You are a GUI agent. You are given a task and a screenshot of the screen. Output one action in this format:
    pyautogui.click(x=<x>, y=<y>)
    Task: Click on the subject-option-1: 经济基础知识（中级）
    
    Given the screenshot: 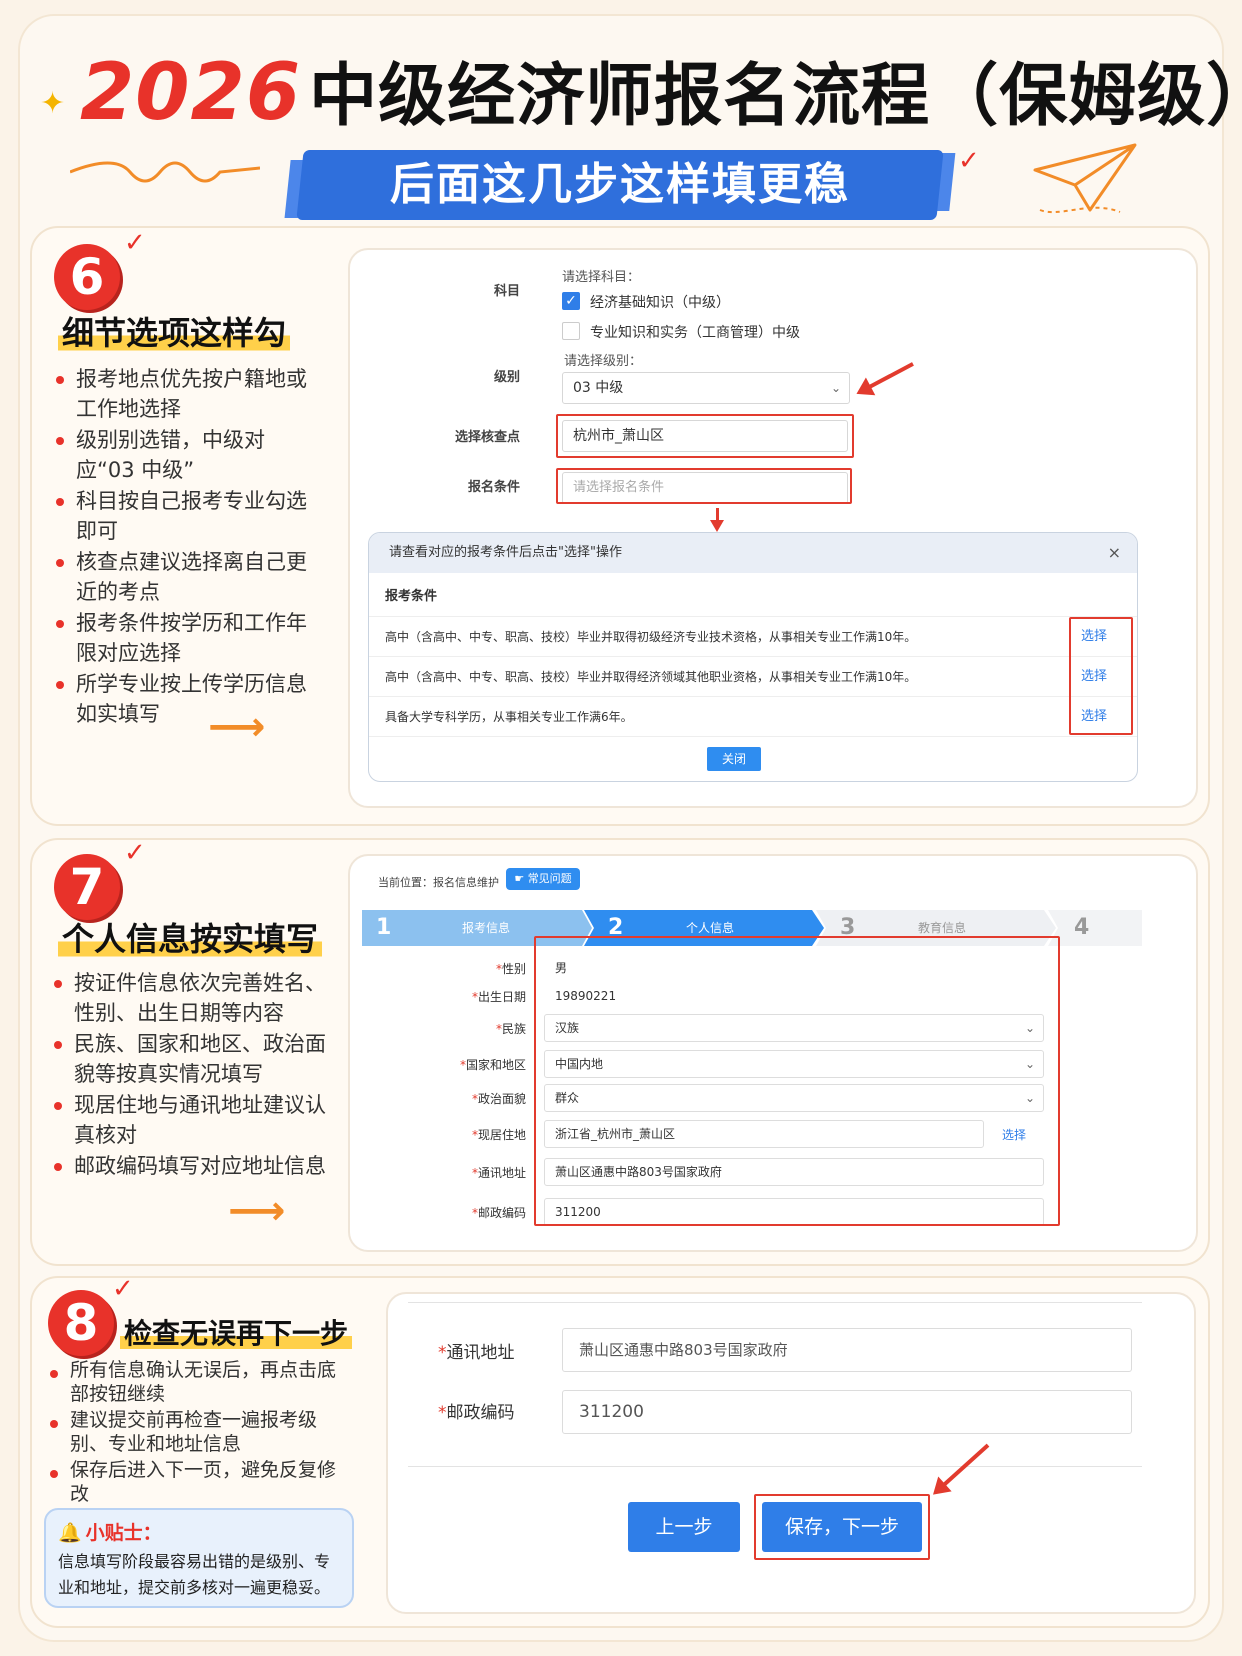 What is the action you would take?
    pyautogui.click(x=660, y=303)
    